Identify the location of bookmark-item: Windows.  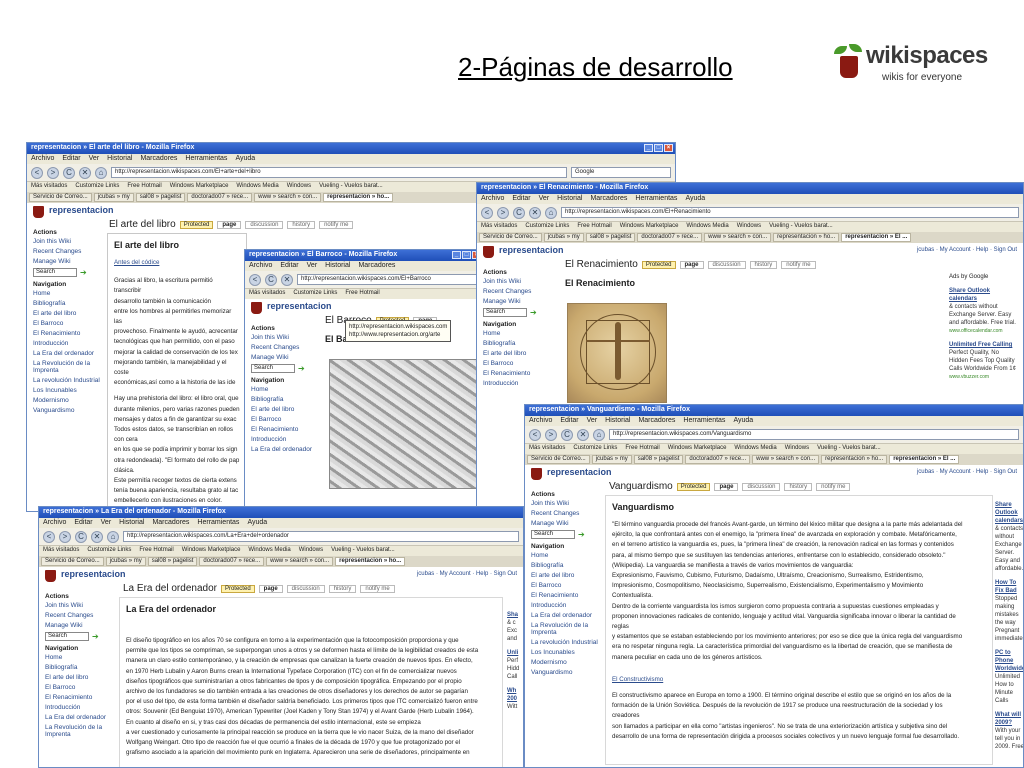
(797, 449).